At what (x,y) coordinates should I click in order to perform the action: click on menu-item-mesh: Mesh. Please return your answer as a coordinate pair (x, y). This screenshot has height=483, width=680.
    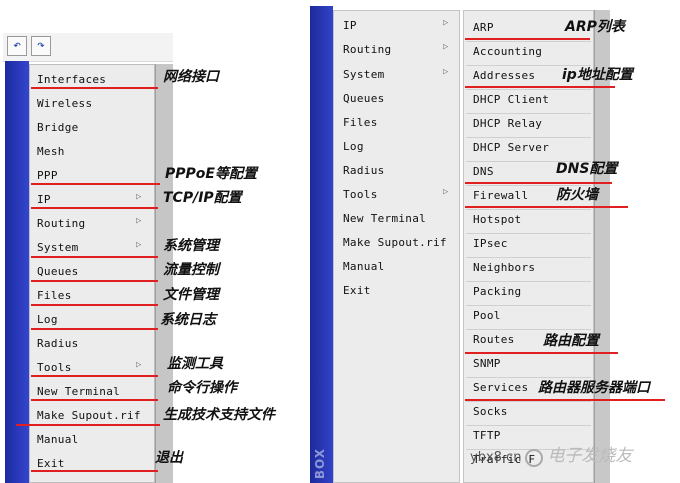
    Looking at the image, I should click on (51, 151).